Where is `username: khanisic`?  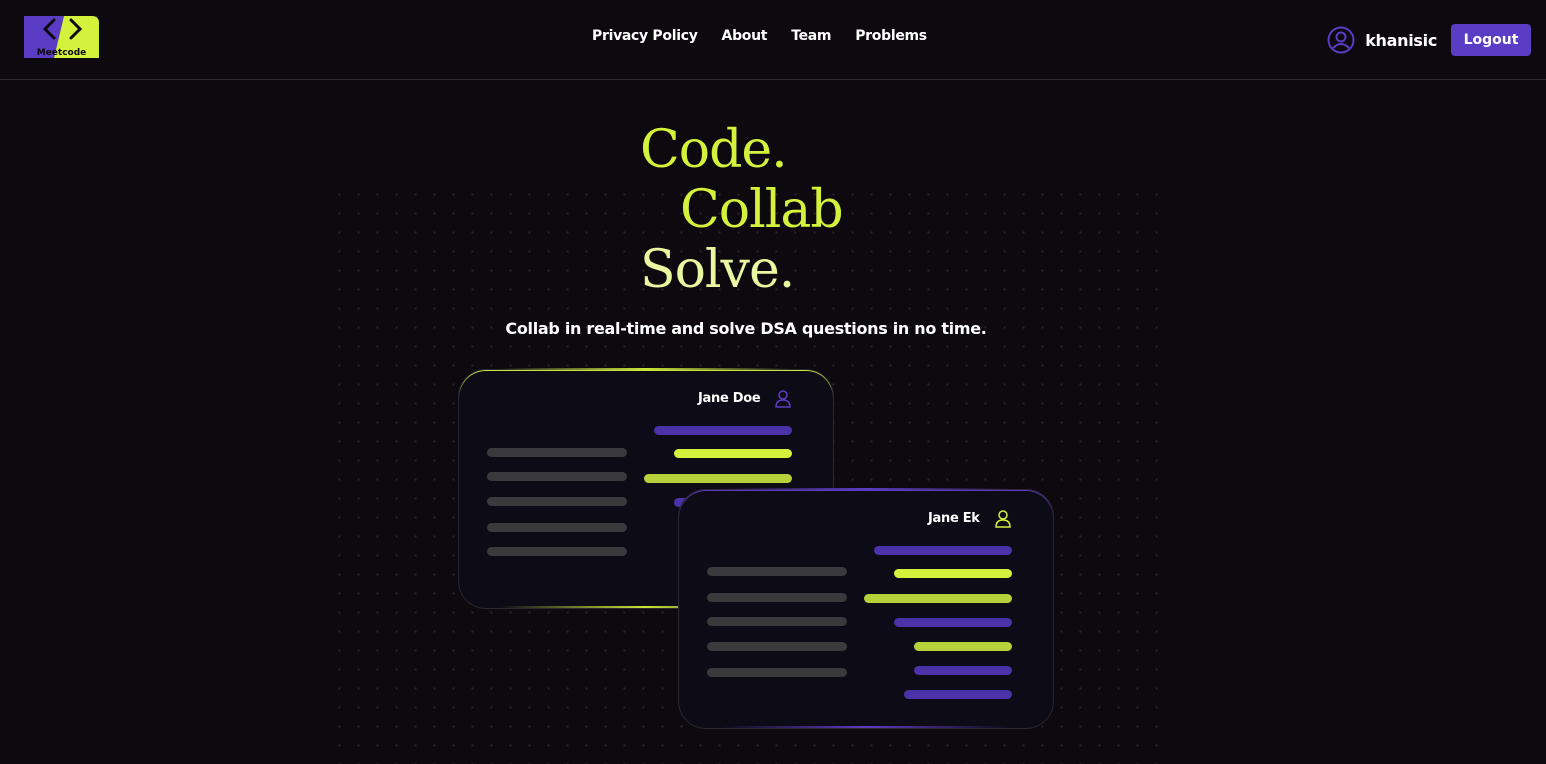 username: khanisic is located at coordinates (1401, 40).